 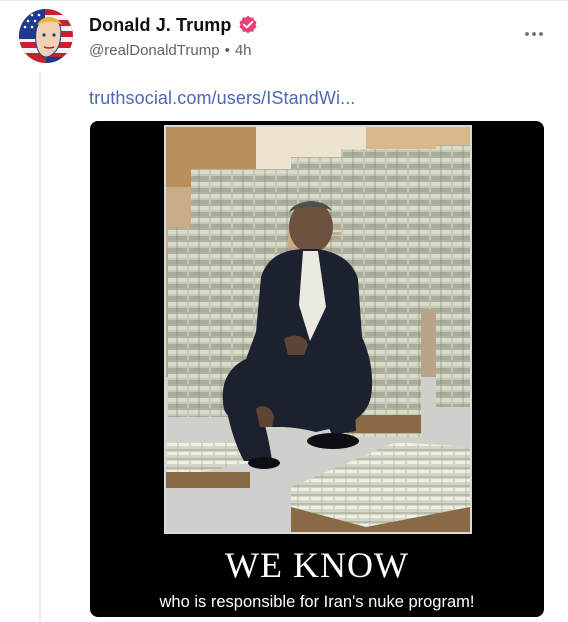 What do you see at coordinates (40, 347) in the screenshot?
I see `thread-line` at bounding box center [40, 347].